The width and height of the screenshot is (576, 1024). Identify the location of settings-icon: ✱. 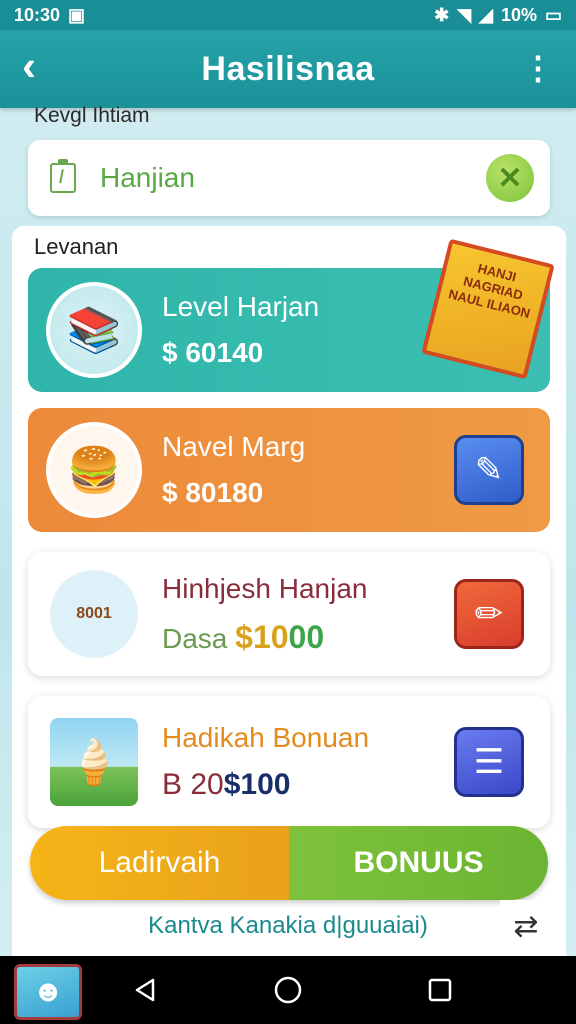
(442, 14).